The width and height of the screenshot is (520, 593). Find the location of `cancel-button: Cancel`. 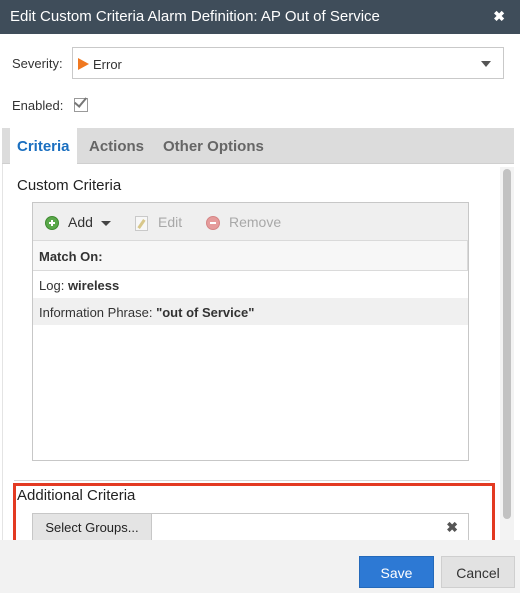

cancel-button: Cancel is located at coordinates (478, 572).